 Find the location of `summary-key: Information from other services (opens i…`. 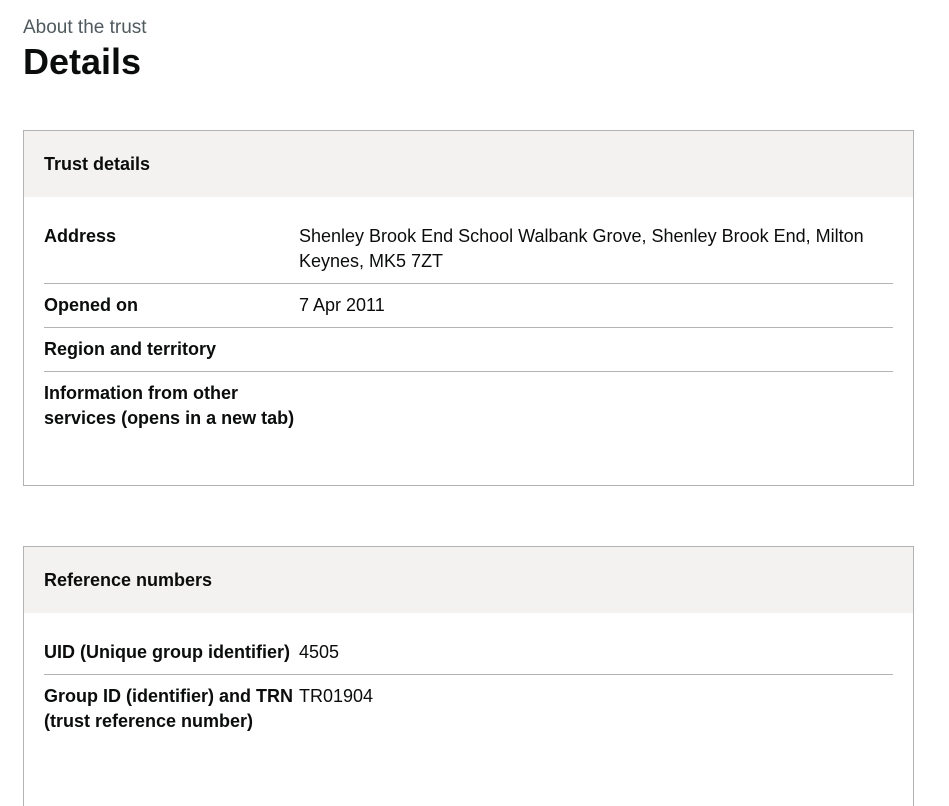

summary-key: Information from other services (opens i… is located at coordinates (169, 405).